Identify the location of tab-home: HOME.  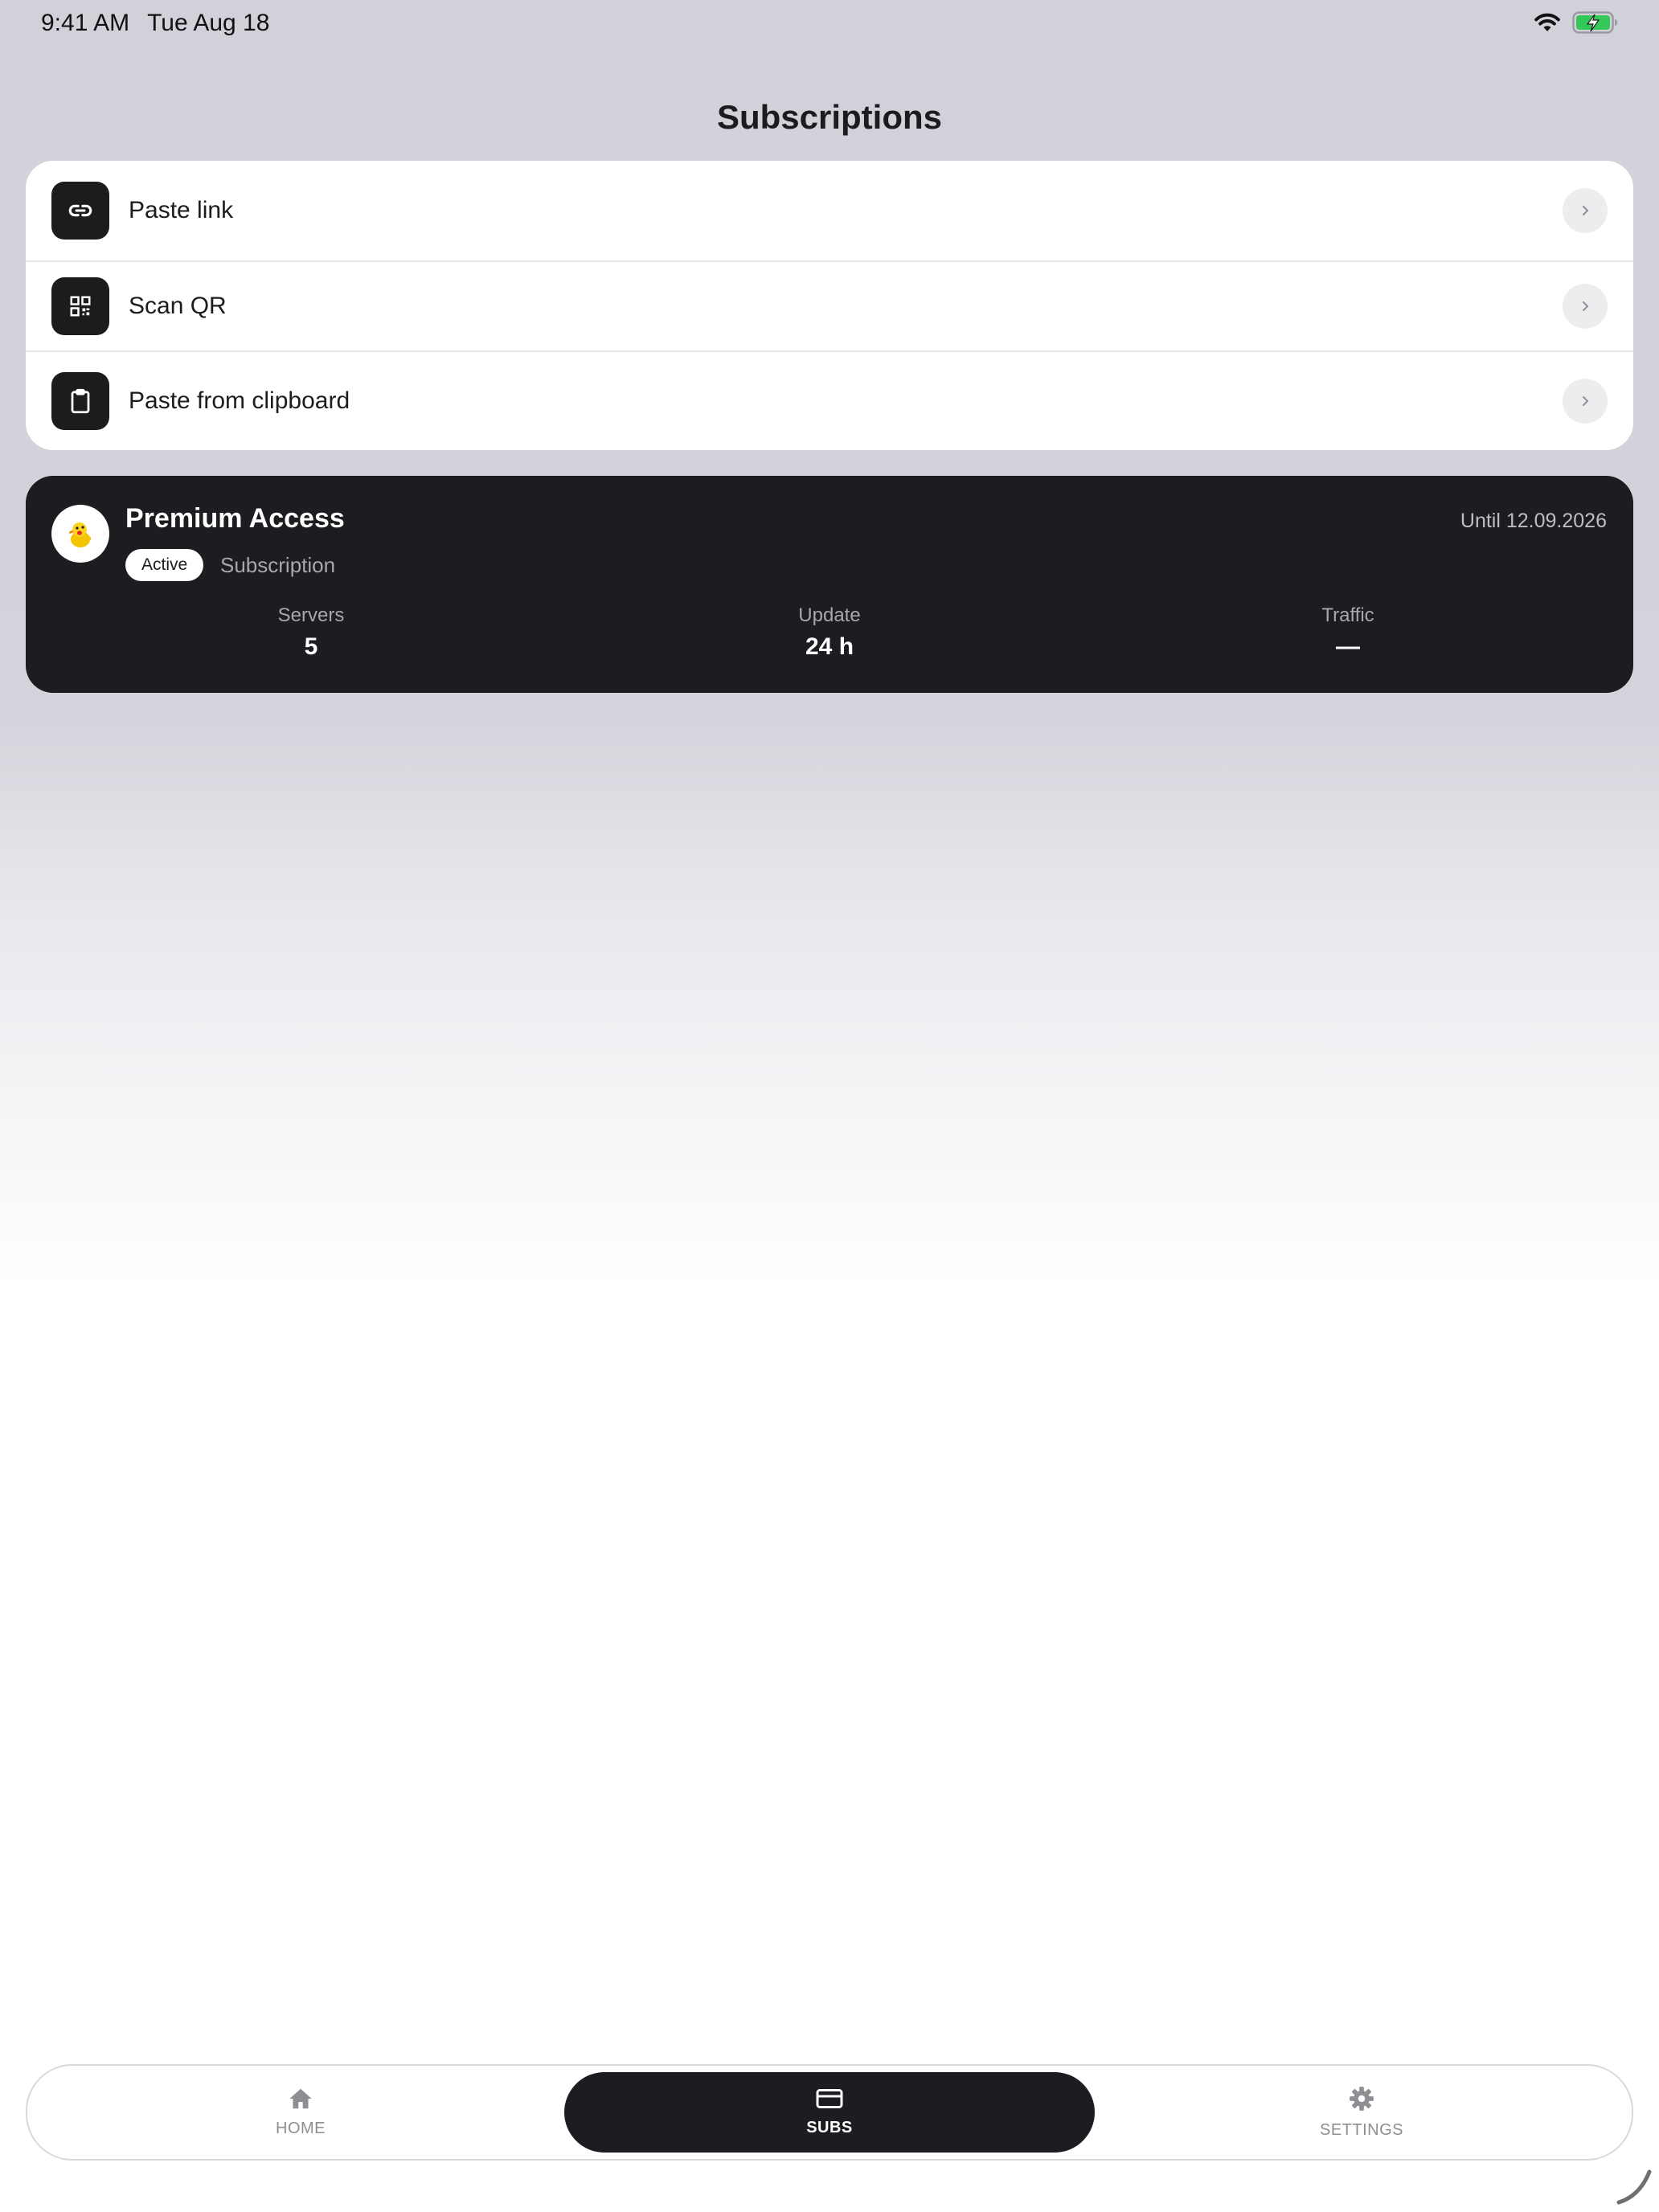
(300, 2112).